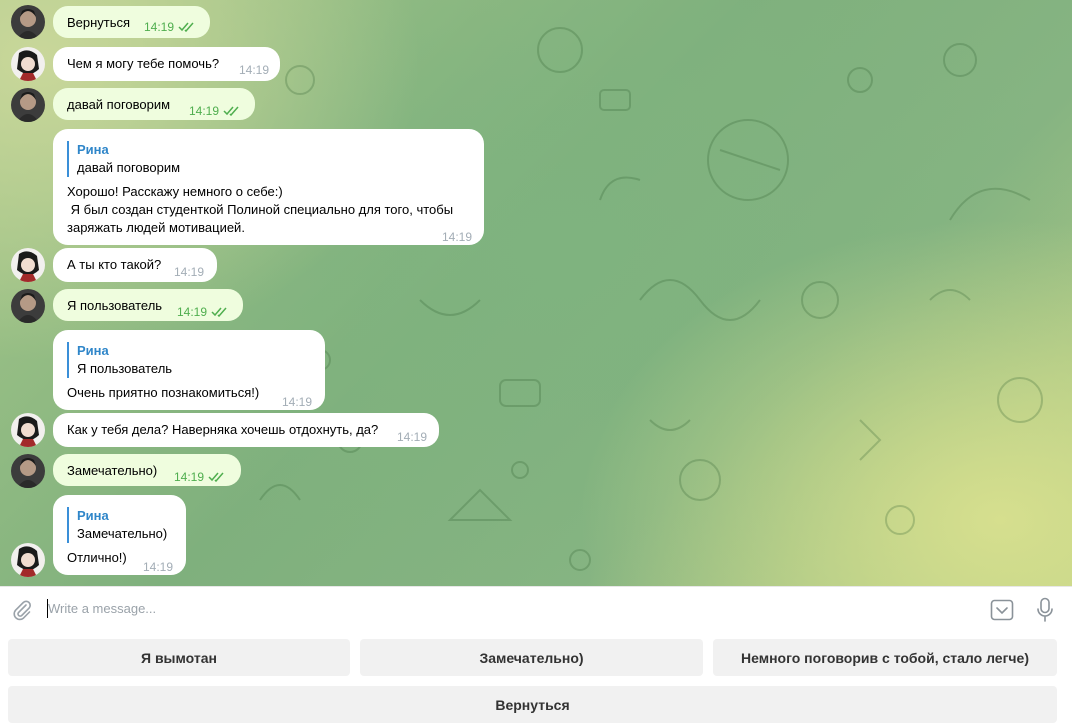 Image resolution: width=1072 pixels, height=725 pixels. What do you see at coordinates (268, 159) in the screenshot?
I see `reply-preview: Рина давай поговорим` at bounding box center [268, 159].